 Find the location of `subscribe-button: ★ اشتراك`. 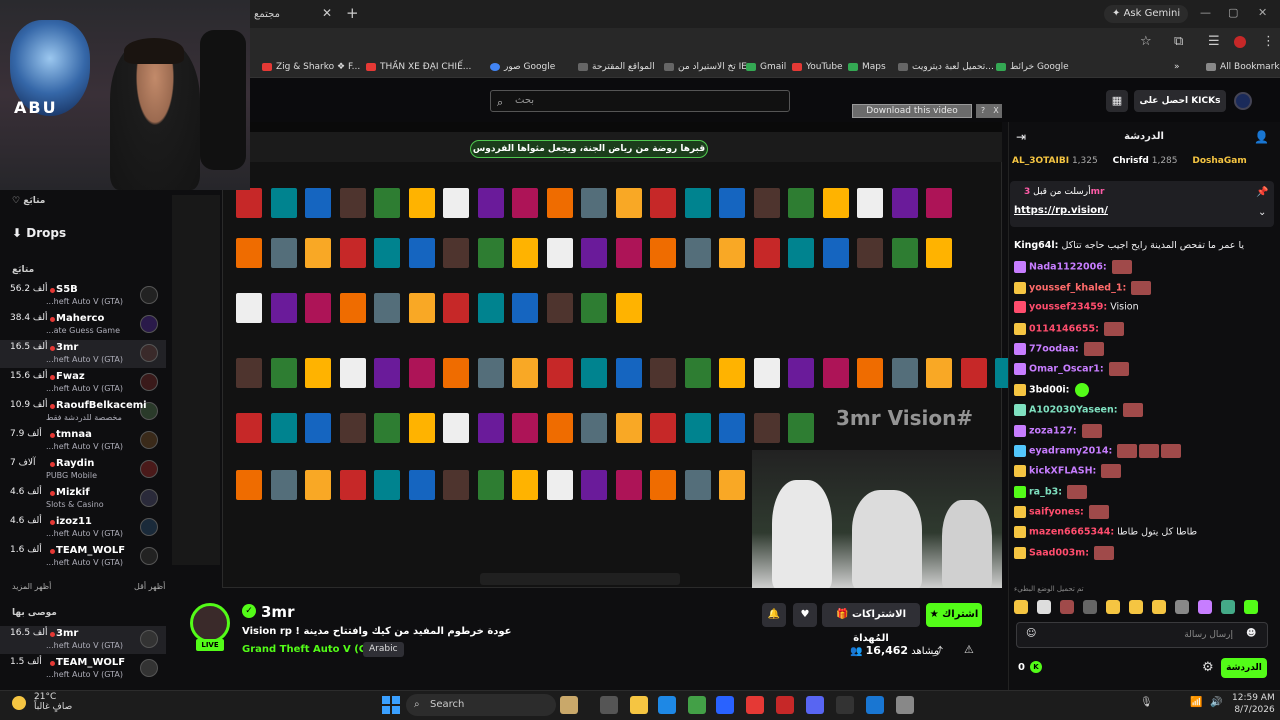

subscribe-button: ★ اشتراك is located at coordinates (954, 615).